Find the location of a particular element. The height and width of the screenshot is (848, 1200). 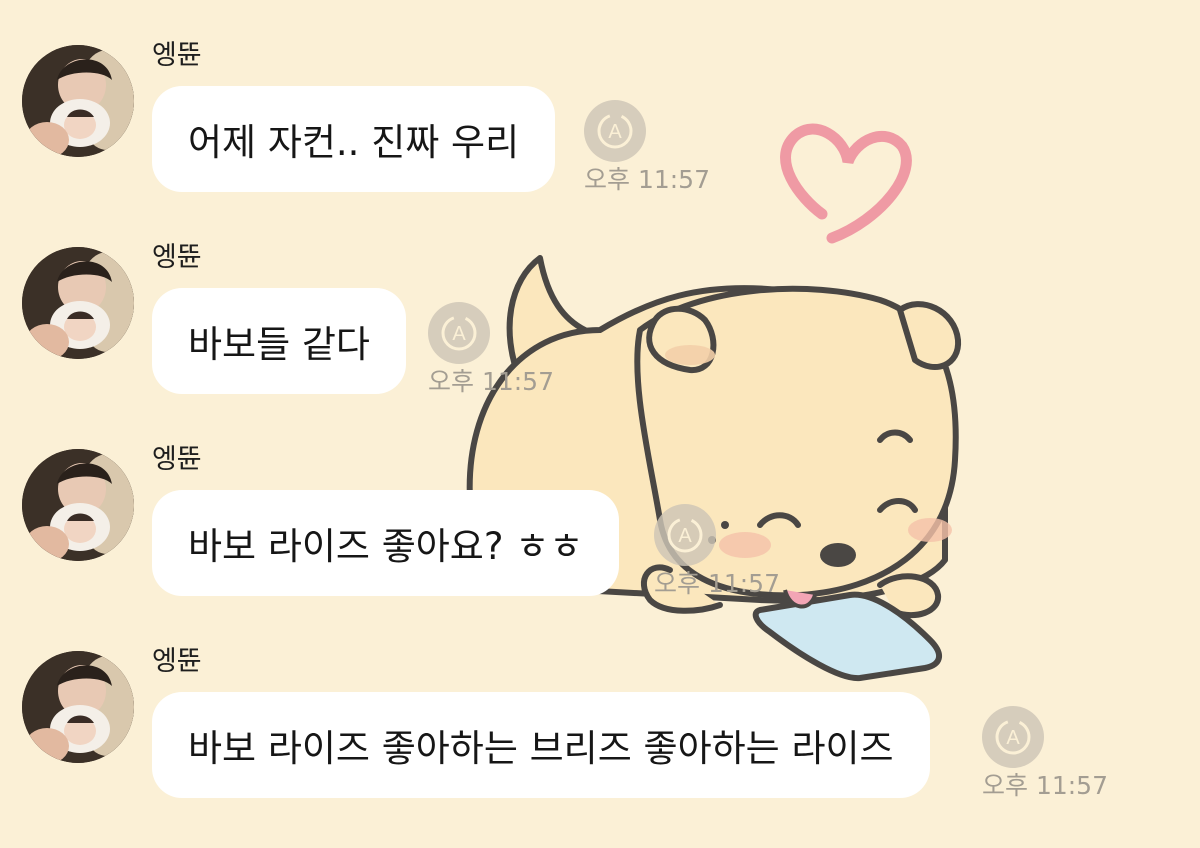

message-bubble: 바보 라이즈 좋아하는 브리즈 좋아하는 라이즈 is located at coordinates (541, 745).